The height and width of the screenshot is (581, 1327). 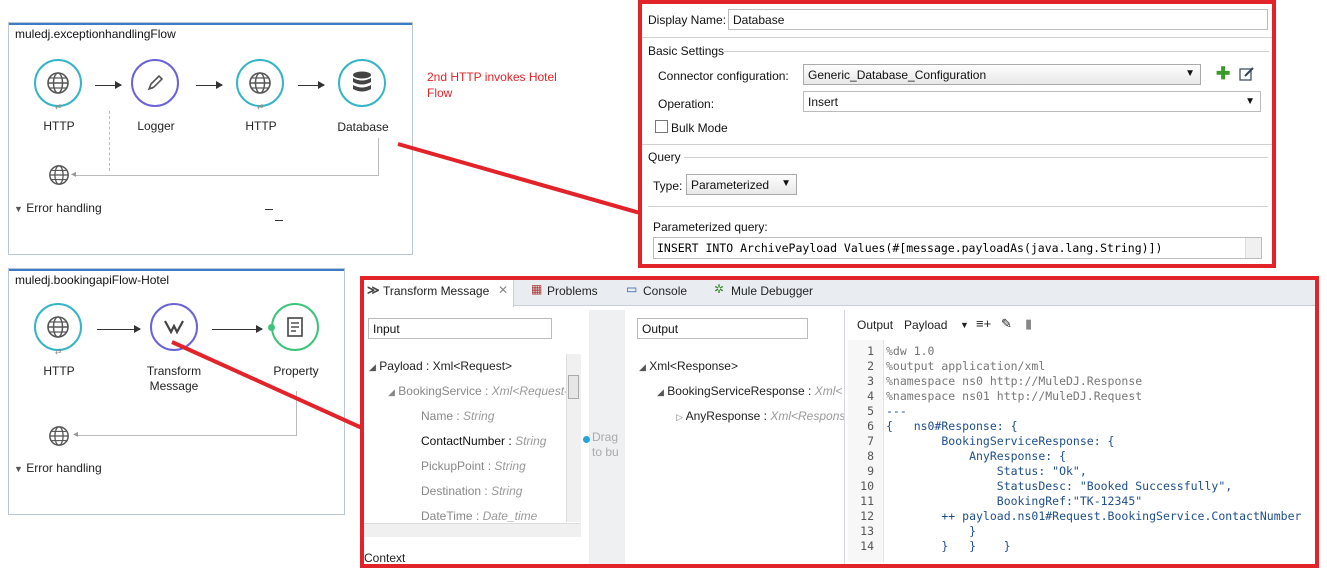 I want to click on debugger-icon: ✲, so click(x=719, y=289).